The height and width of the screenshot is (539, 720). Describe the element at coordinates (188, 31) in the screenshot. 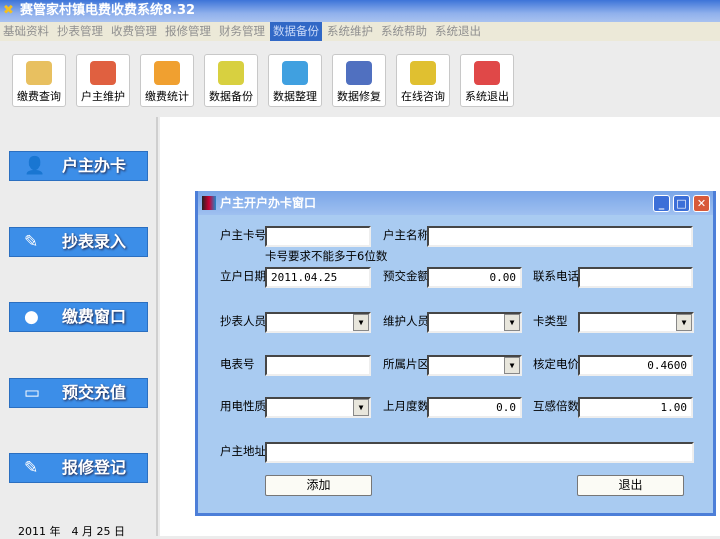

I see `menu-repair: 报修管理` at that location.